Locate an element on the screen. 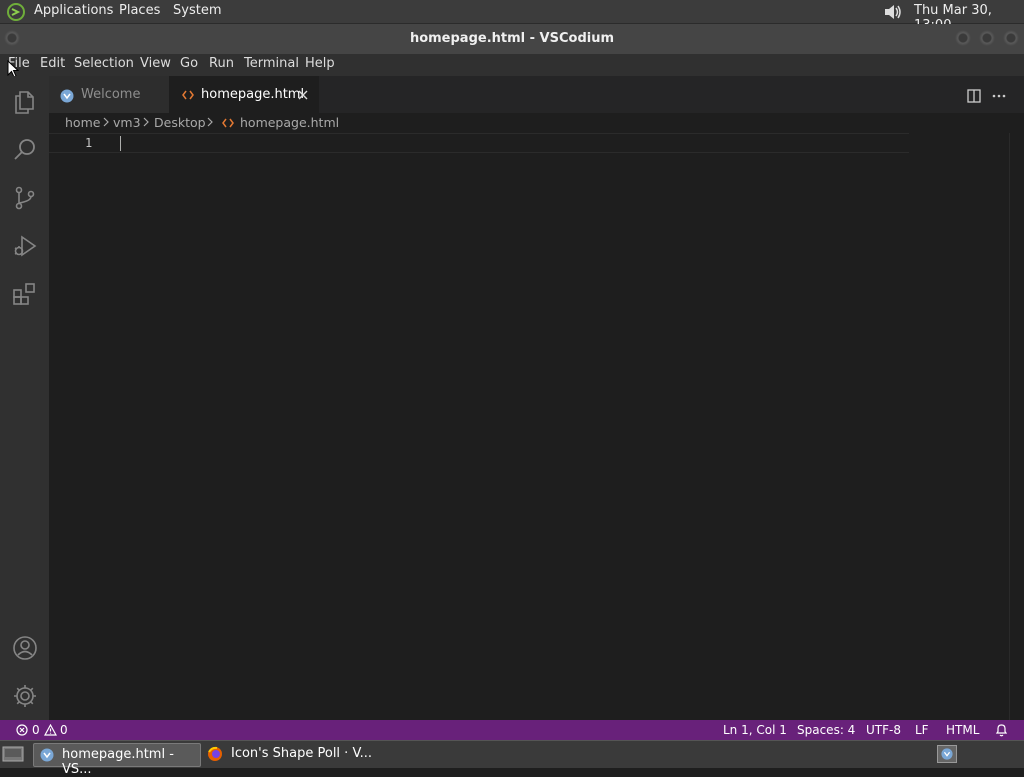  settings-gear-icon is located at coordinates (25, 696).